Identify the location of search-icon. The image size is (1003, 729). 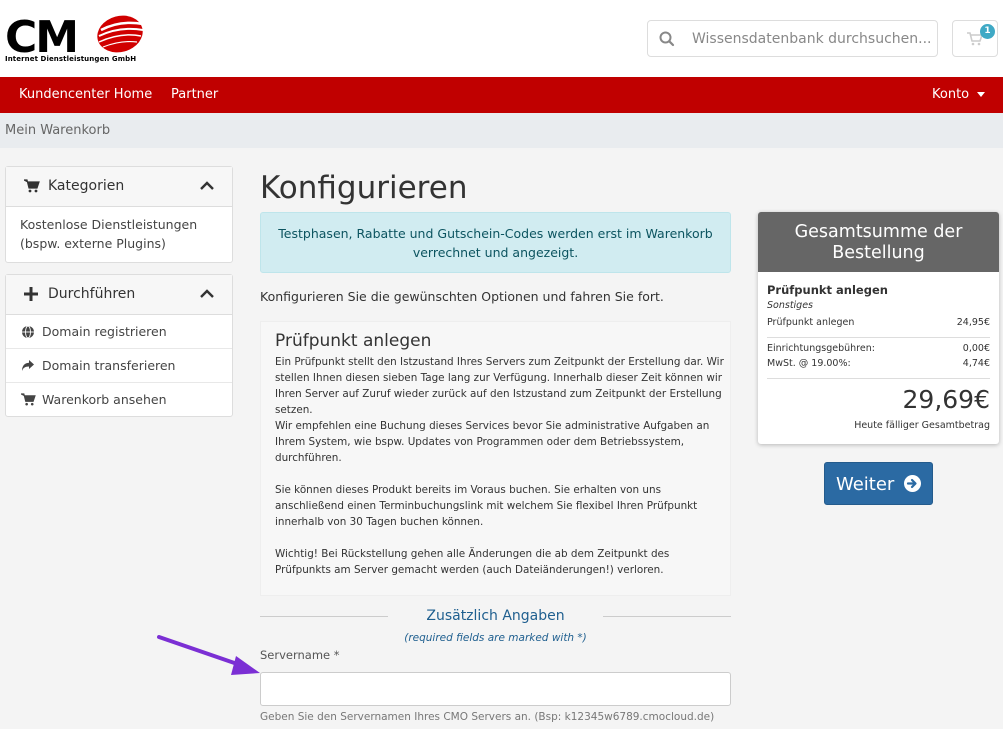
(667, 39).